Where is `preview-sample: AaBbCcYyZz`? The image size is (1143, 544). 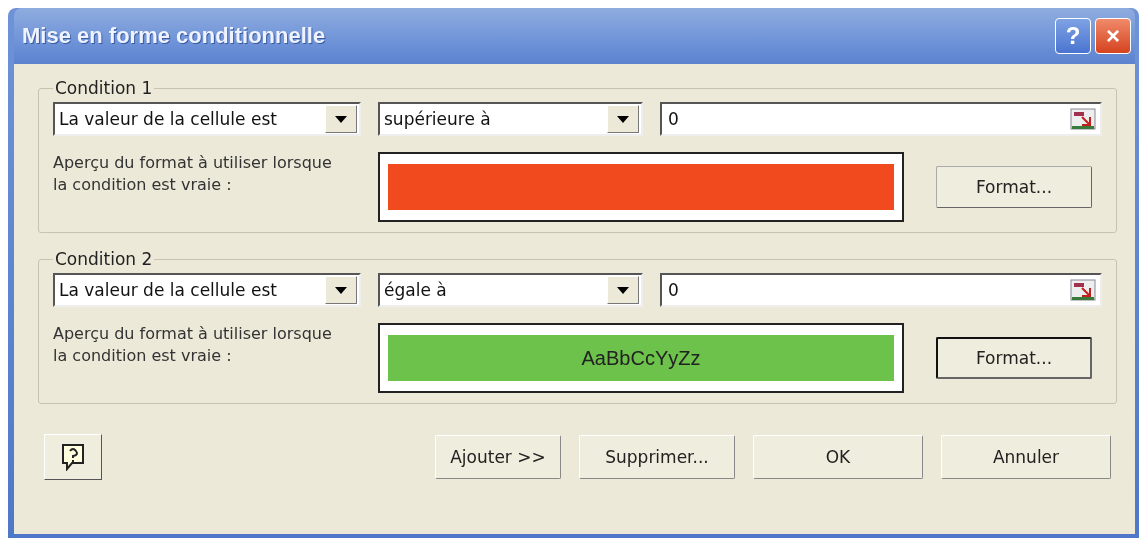
preview-sample: AaBbCcYyZz is located at coordinates (641, 358).